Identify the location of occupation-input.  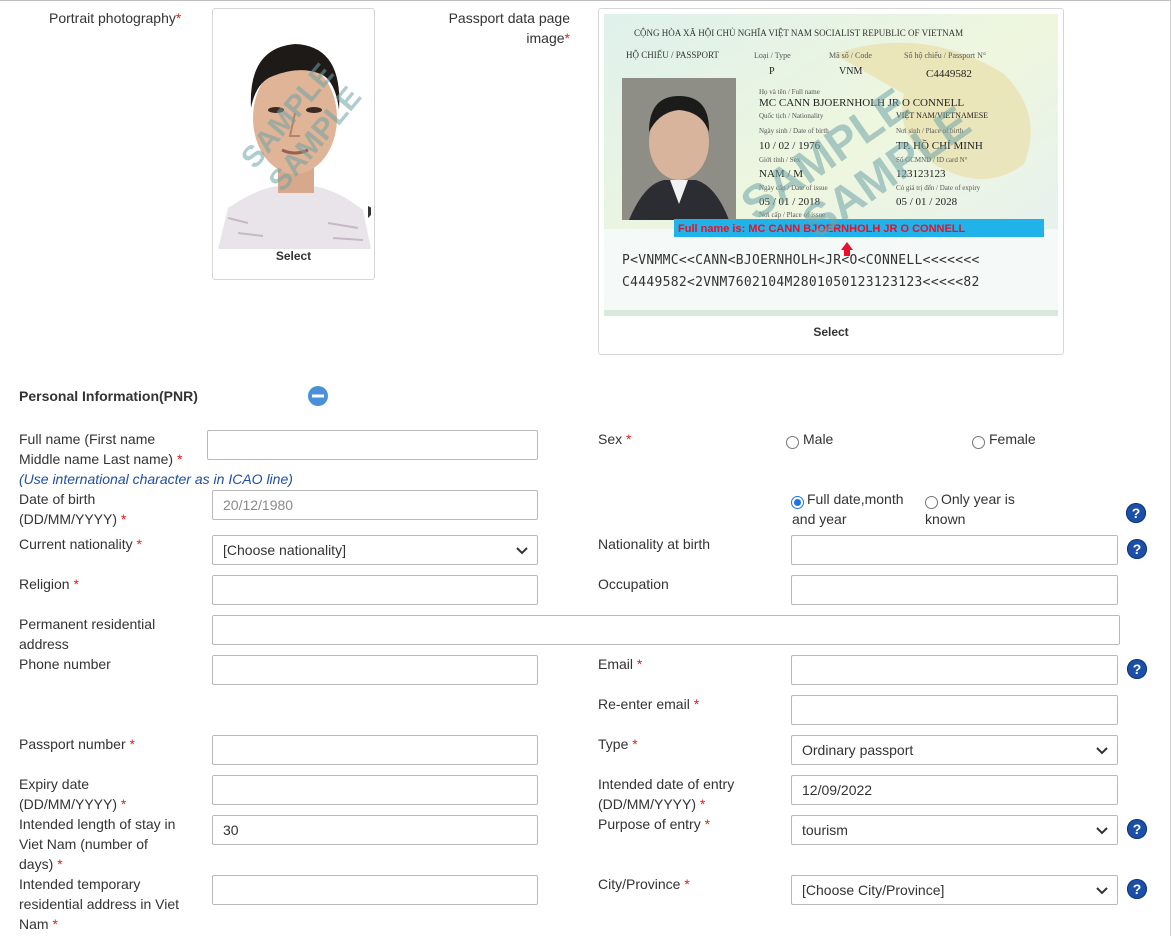
(954, 590).